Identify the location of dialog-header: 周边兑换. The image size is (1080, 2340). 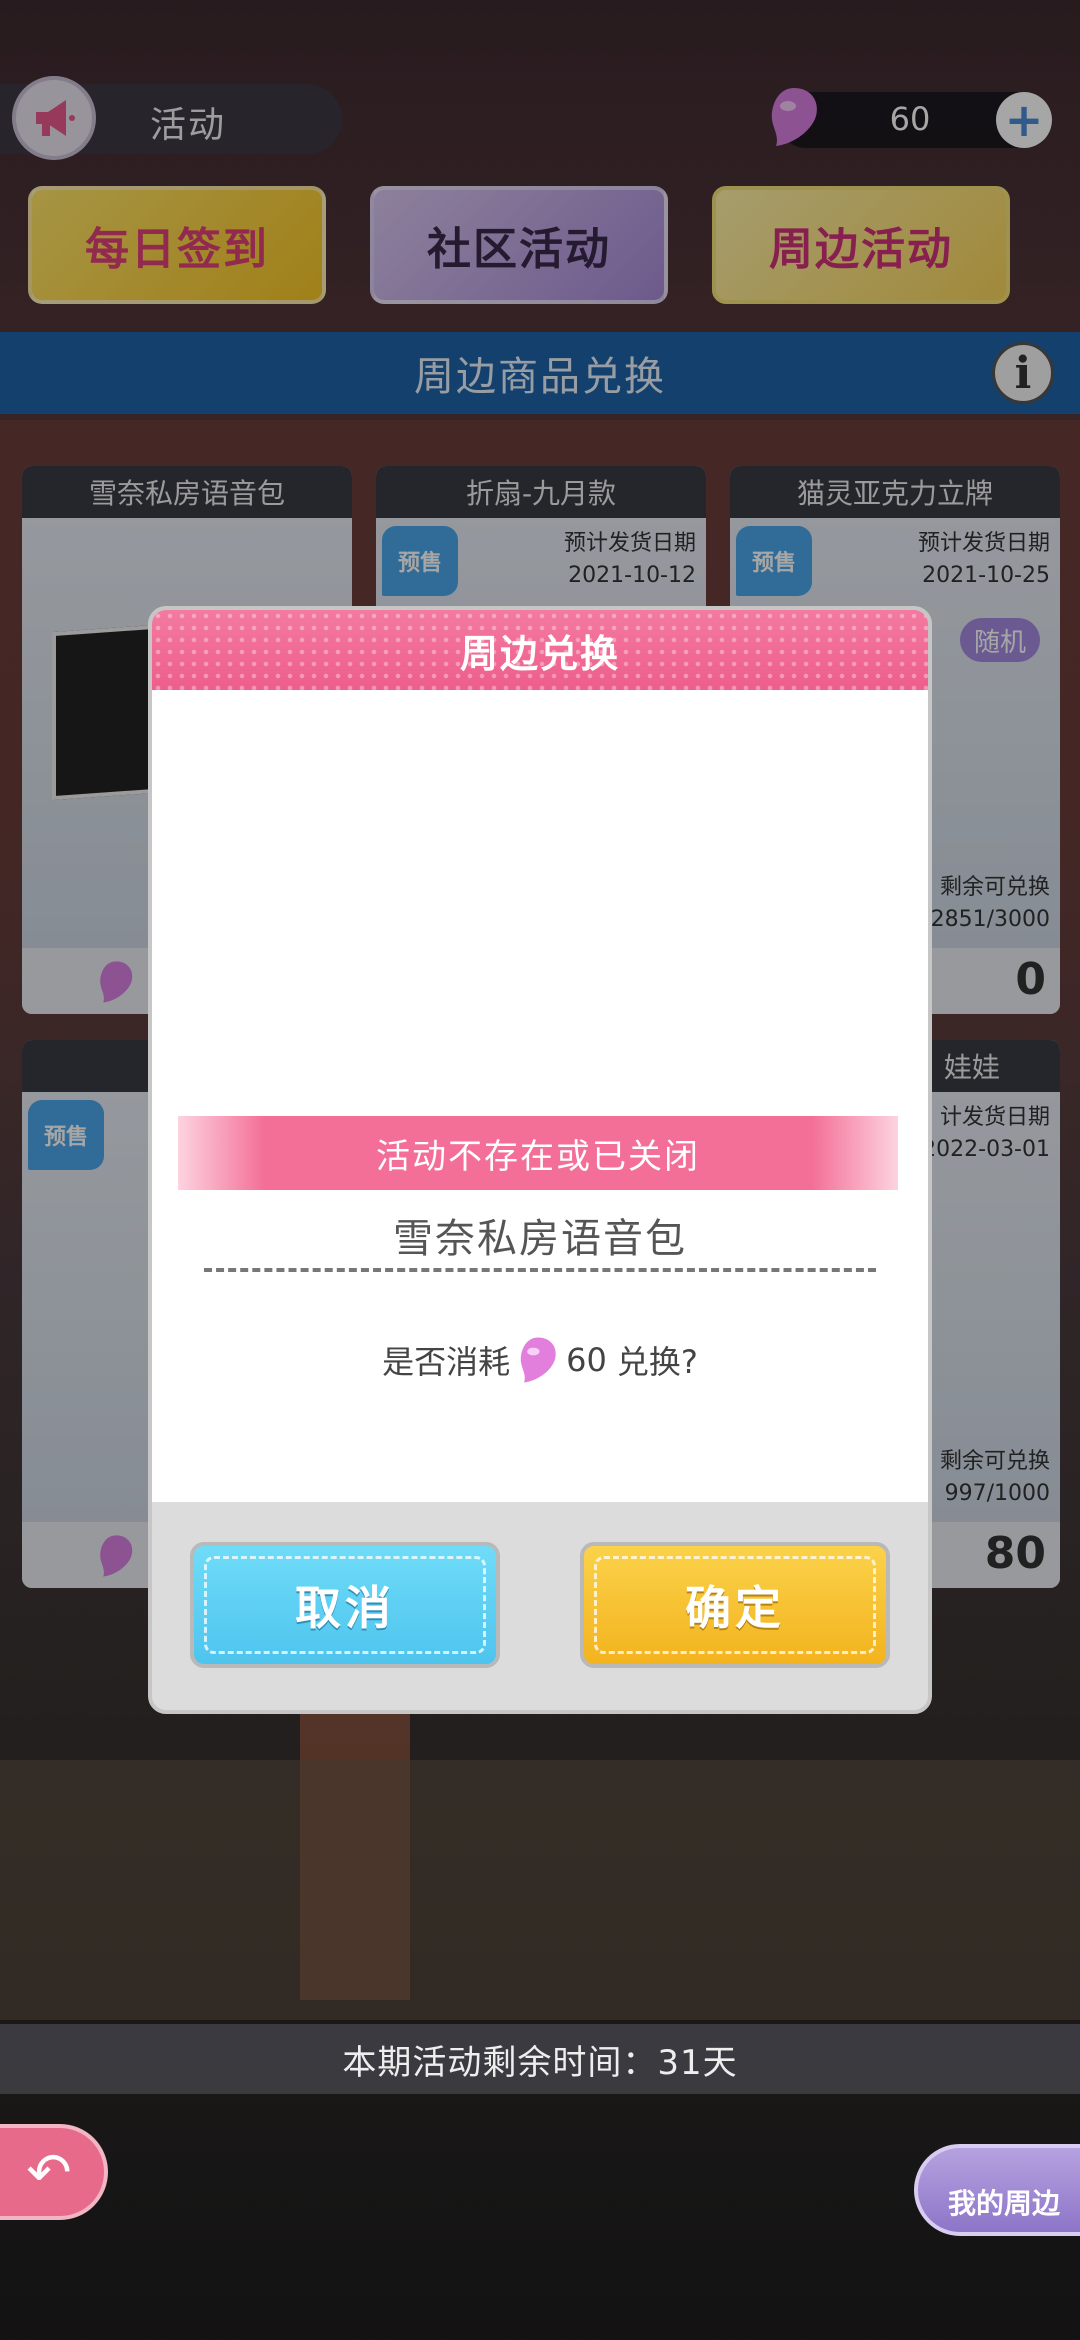
(540, 650).